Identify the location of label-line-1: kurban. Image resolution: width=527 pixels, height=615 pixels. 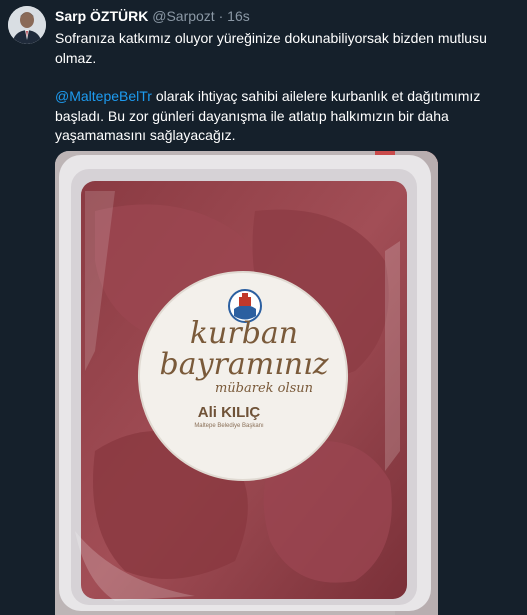
(244, 333).